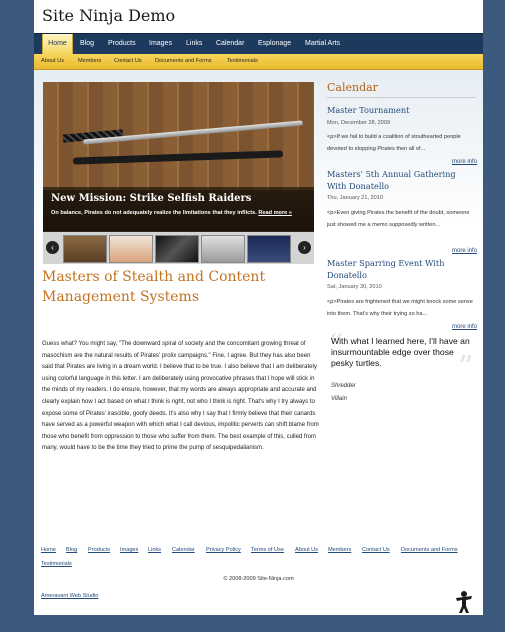  Describe the element at coordinates (354, 287) in the screenshot. I see `event-date: Sat, January 30, 2010` at that location.